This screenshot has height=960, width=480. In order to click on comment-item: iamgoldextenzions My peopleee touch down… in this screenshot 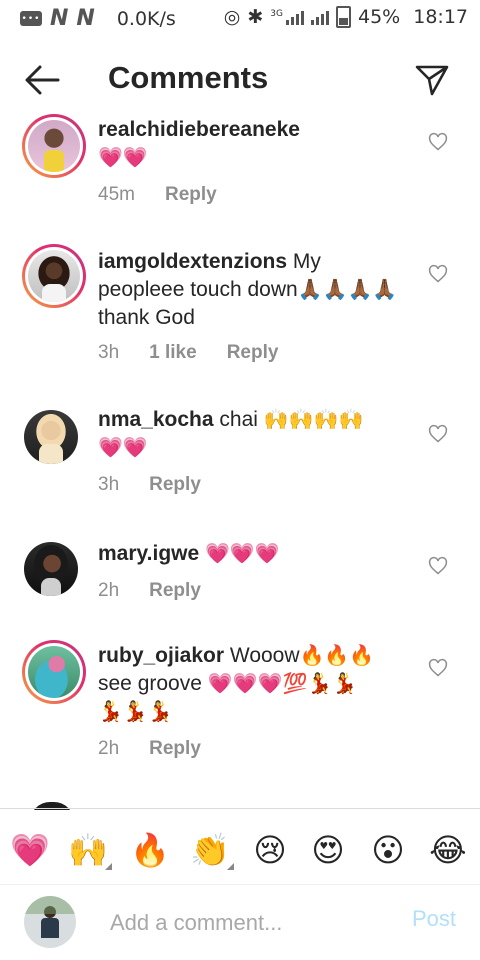, I will do `click(240, 310)`.